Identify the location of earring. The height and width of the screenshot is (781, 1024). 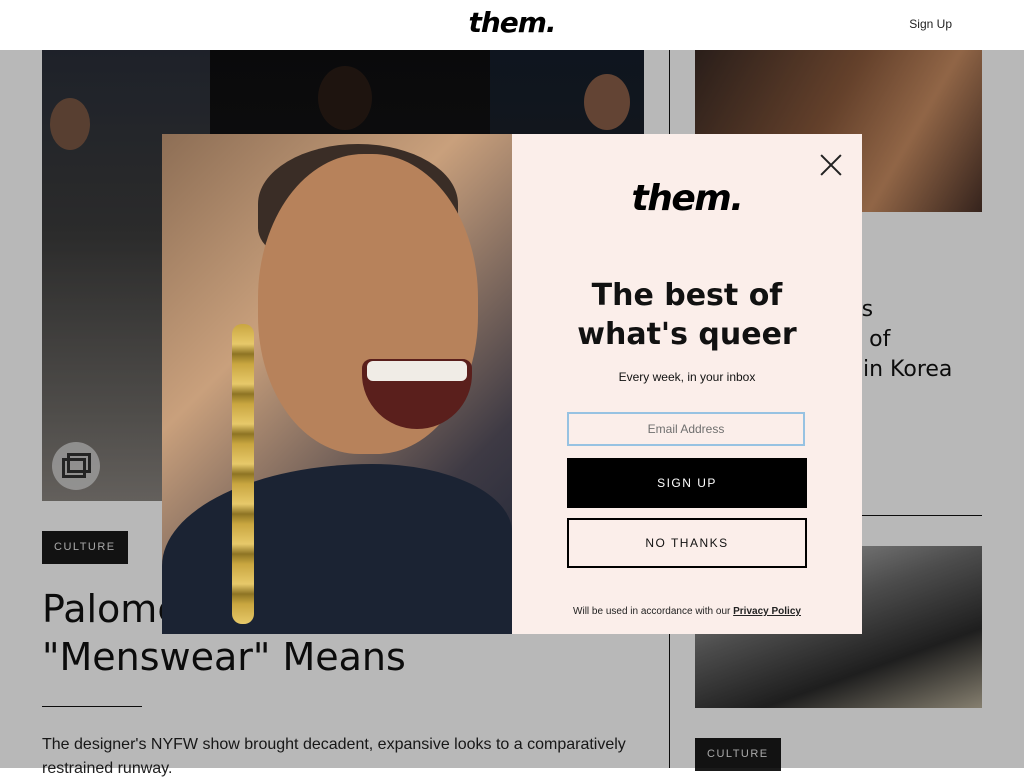
(243, 474).